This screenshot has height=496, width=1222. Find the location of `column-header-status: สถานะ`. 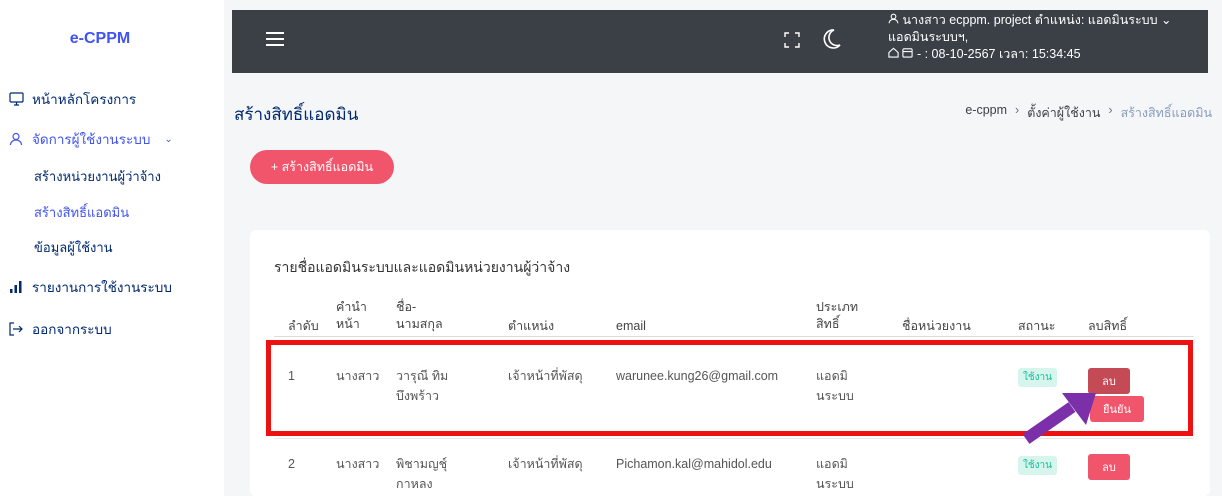

column-header-status: สถานะ is located at coordinates (1037, 326).